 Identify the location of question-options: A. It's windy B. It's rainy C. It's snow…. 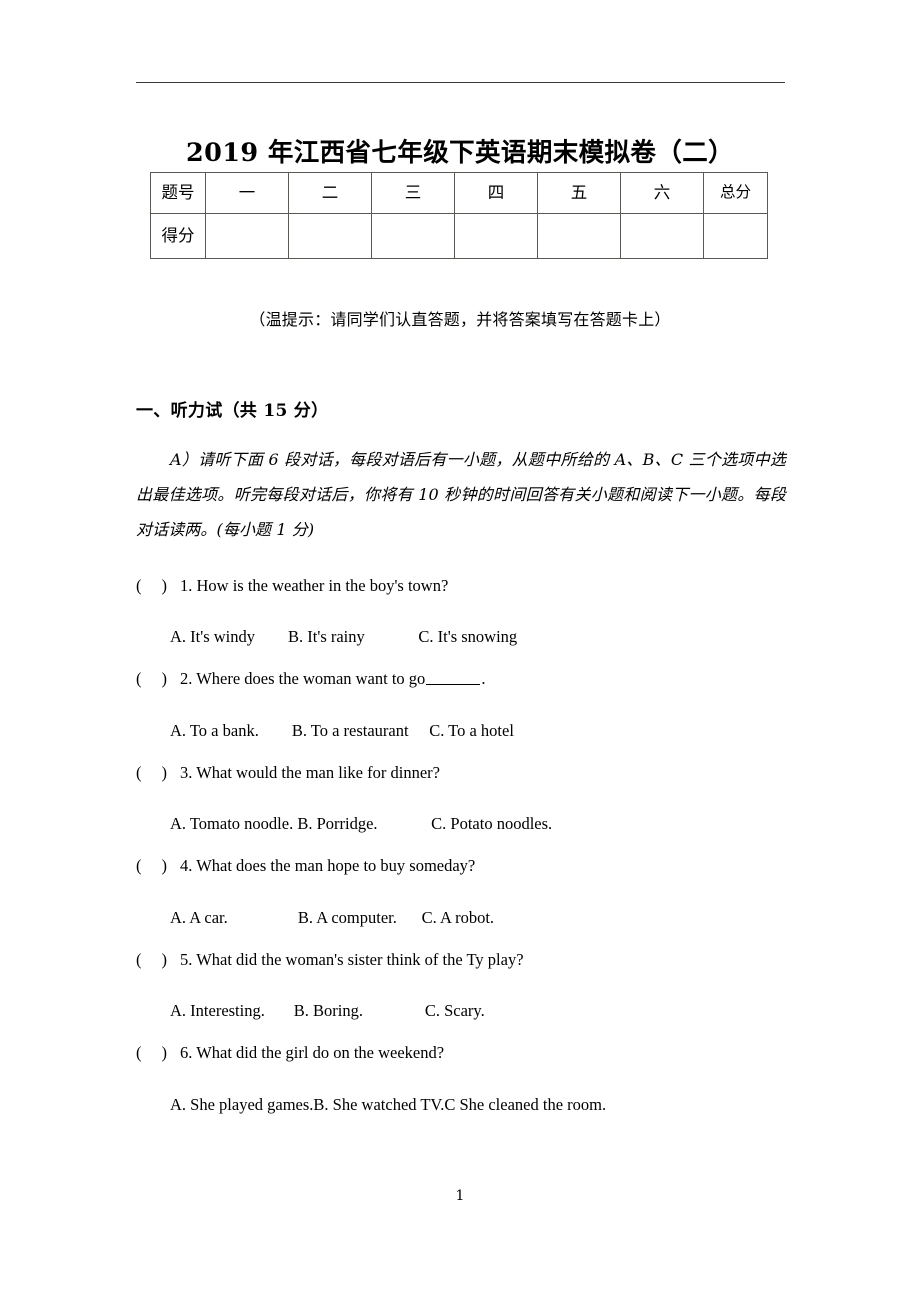
(478, 637).